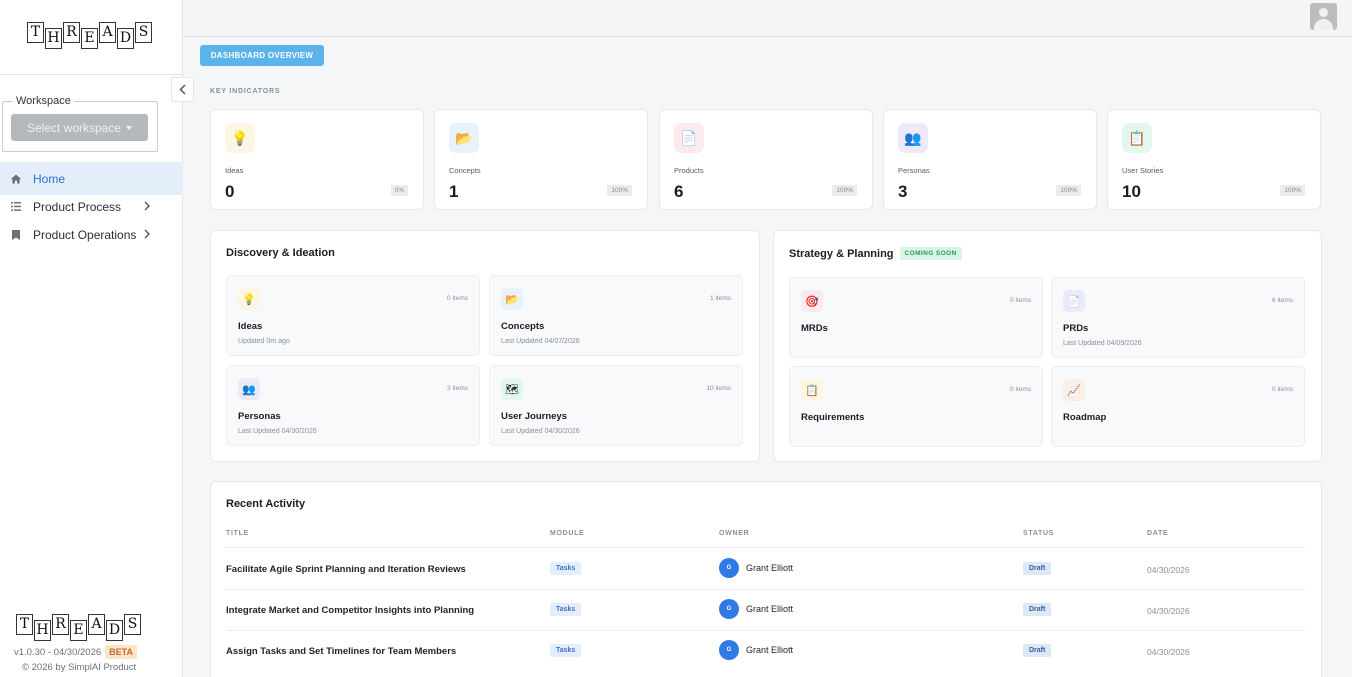 The height and width of the screenshot is (677, 1352). I want to click on panel-title: Strategy & Planning COMING SOON, so click(875, 253).